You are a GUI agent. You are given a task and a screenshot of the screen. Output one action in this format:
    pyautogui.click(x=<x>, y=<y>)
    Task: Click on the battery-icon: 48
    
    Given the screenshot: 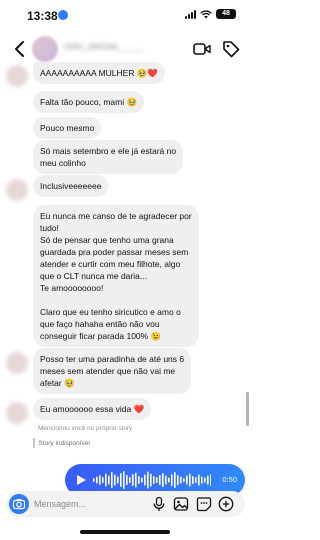 What is the action you would take?
    pyautogui.click(x=226, y=14)
    